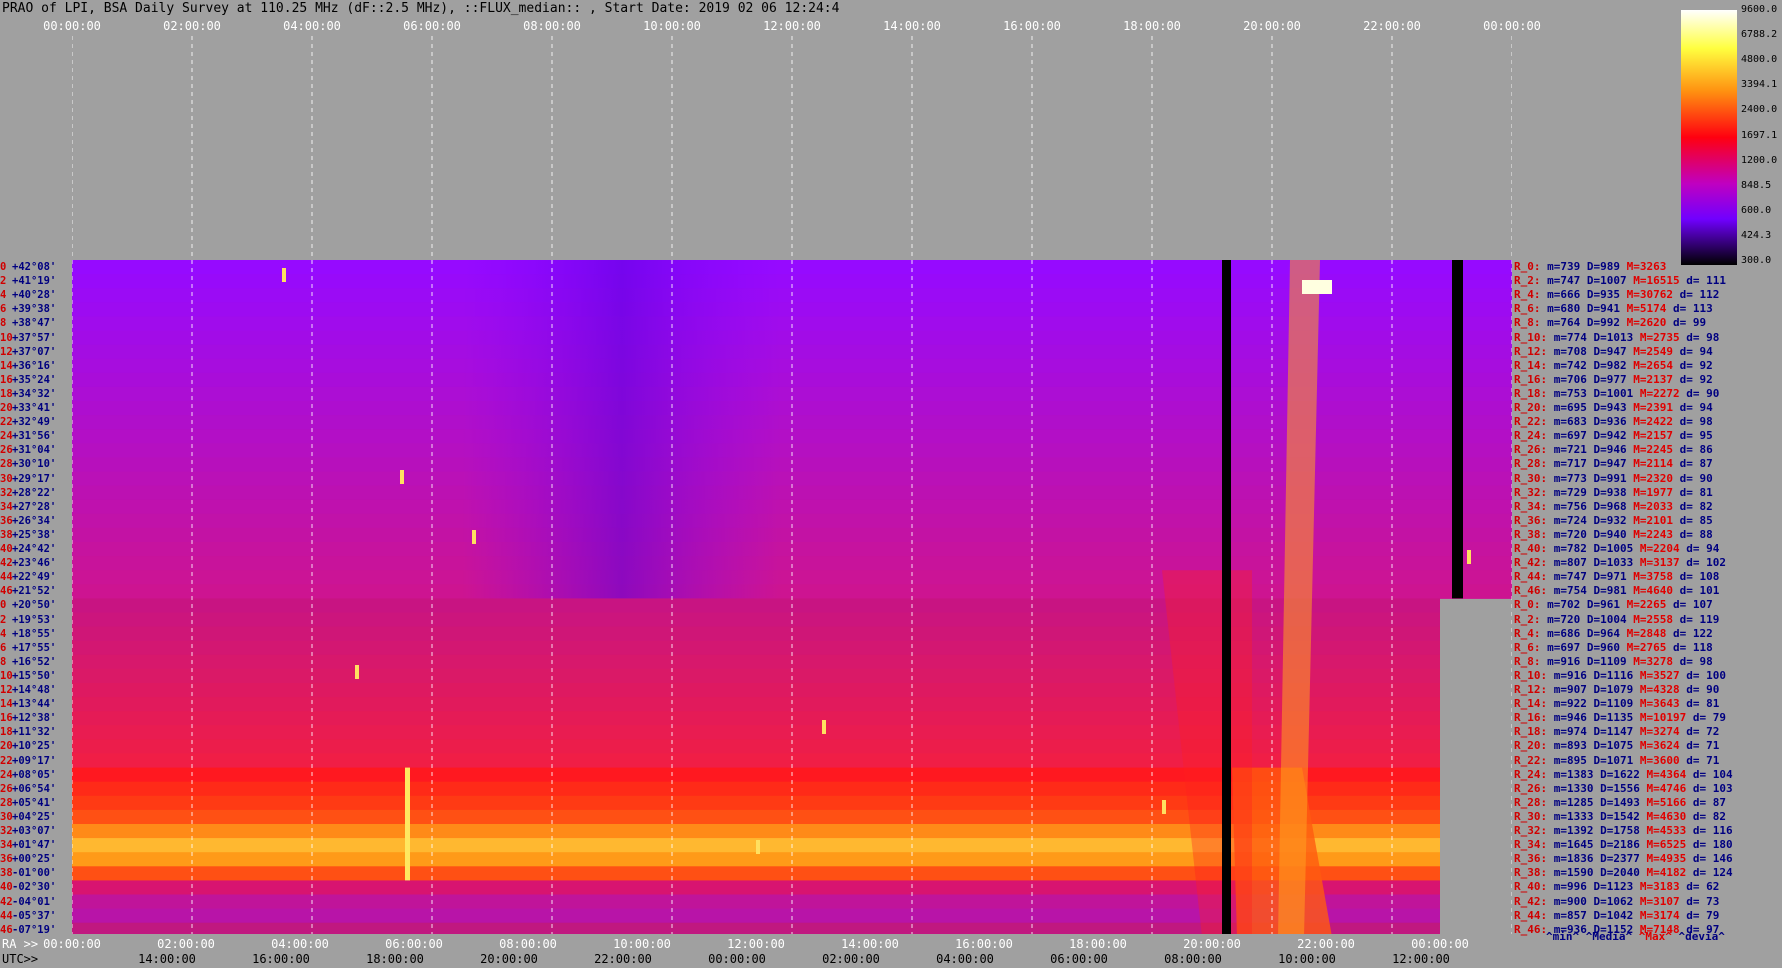 This screenshot has height=968, width=1782. Describe the element at coordinates (34, 267) in the screenshot. I see `row-declination: +42°08'` at that location.